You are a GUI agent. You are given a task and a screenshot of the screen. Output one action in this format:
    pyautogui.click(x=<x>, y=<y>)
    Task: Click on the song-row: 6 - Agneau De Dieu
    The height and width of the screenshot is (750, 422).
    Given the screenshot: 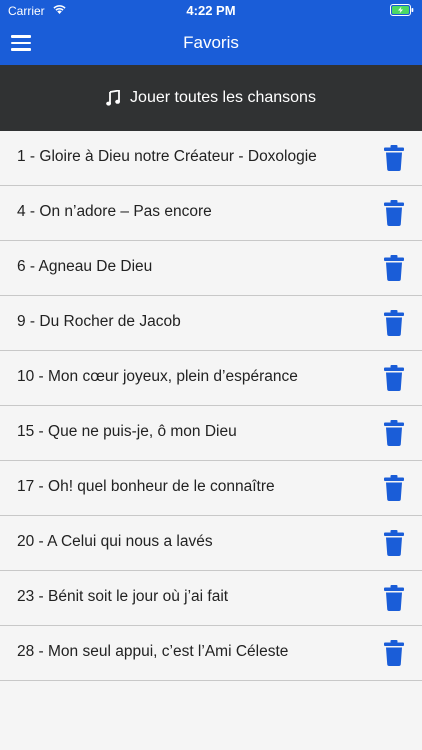 What is the action you would take?
    pyautogui.click(x=211, y=268)
    